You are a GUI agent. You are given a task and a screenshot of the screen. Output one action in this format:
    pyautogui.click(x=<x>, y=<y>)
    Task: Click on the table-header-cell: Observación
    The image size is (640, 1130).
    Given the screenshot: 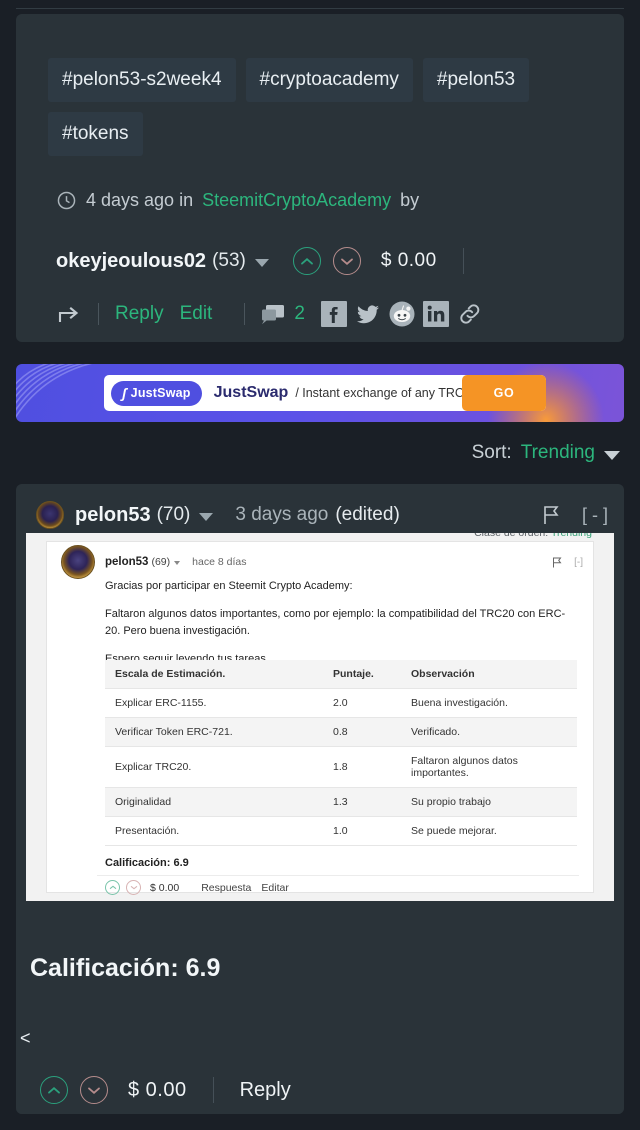 What is the action you would take?
    pyautogui.click(x=489, y=674)
    